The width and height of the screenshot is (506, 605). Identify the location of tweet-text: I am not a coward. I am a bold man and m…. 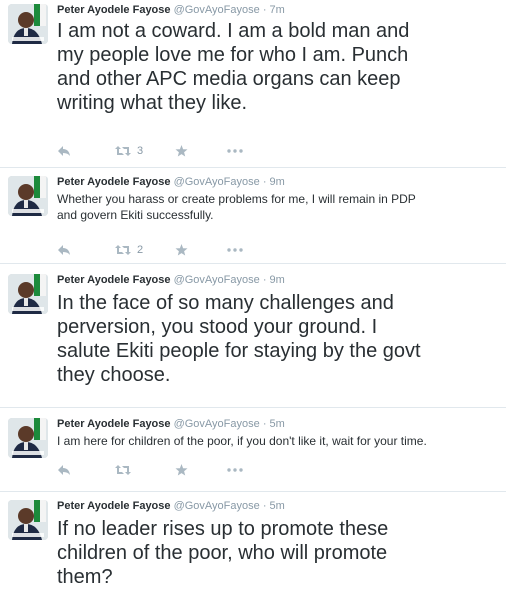
(233, 67).